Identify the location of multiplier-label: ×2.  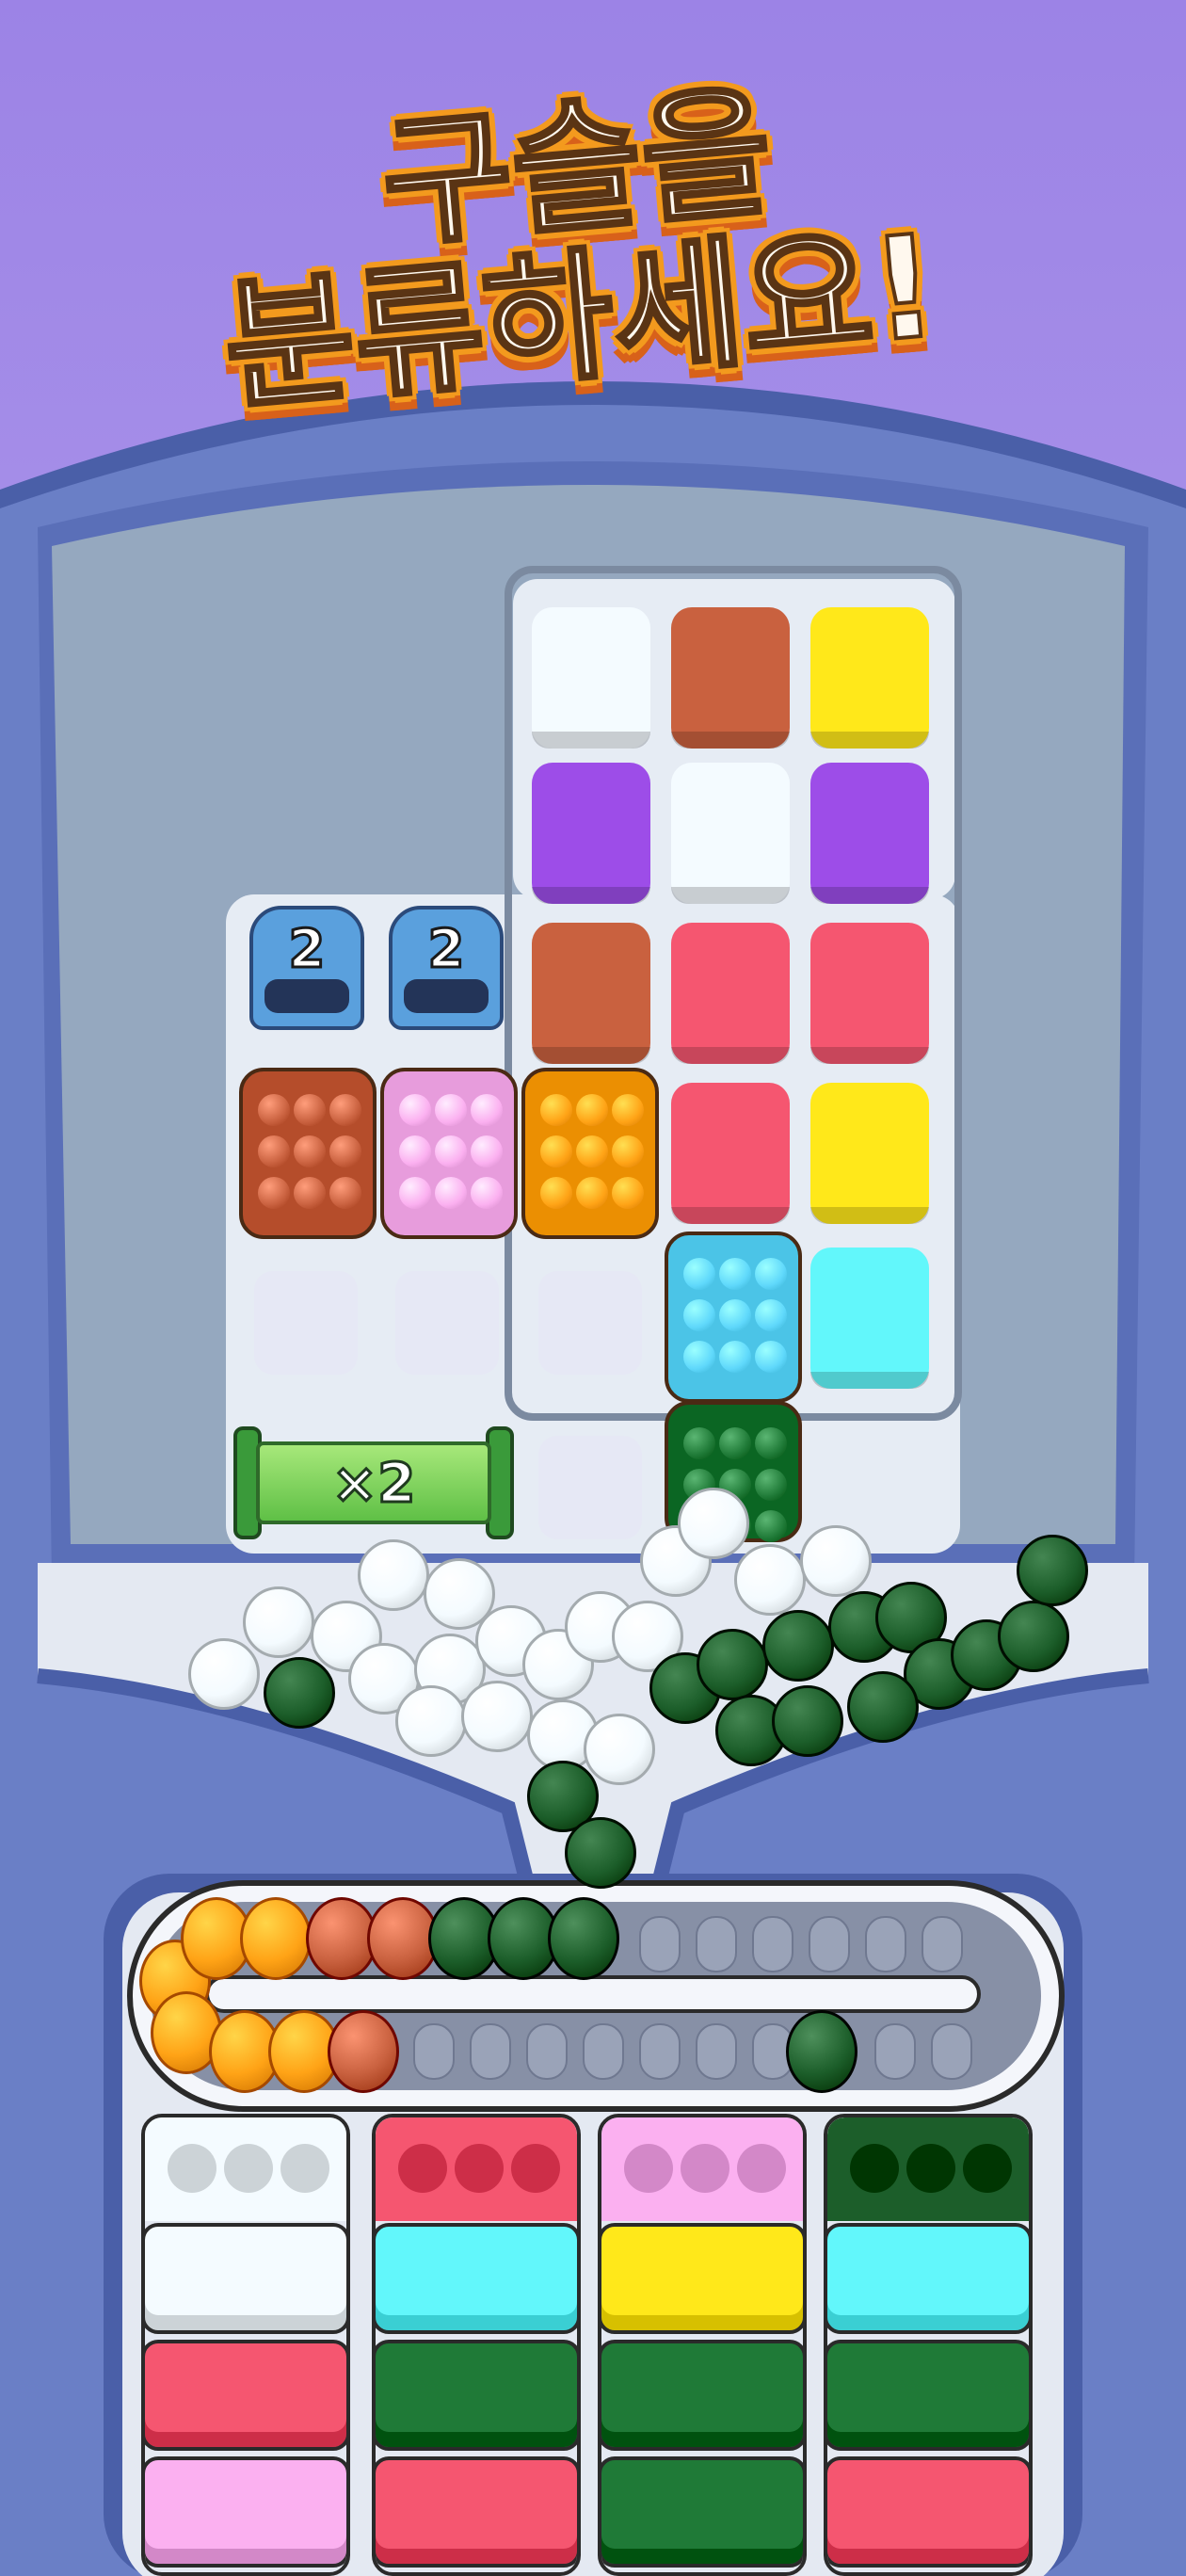
(373, 1483).